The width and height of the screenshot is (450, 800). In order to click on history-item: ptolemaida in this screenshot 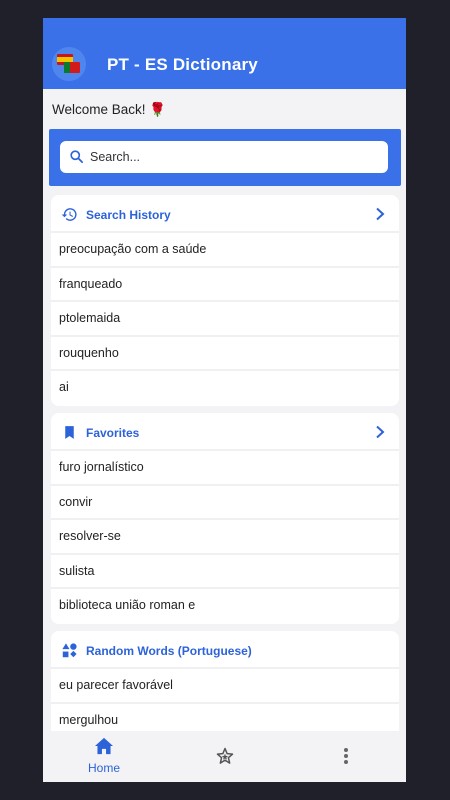, I will do `click(225, 319)`.